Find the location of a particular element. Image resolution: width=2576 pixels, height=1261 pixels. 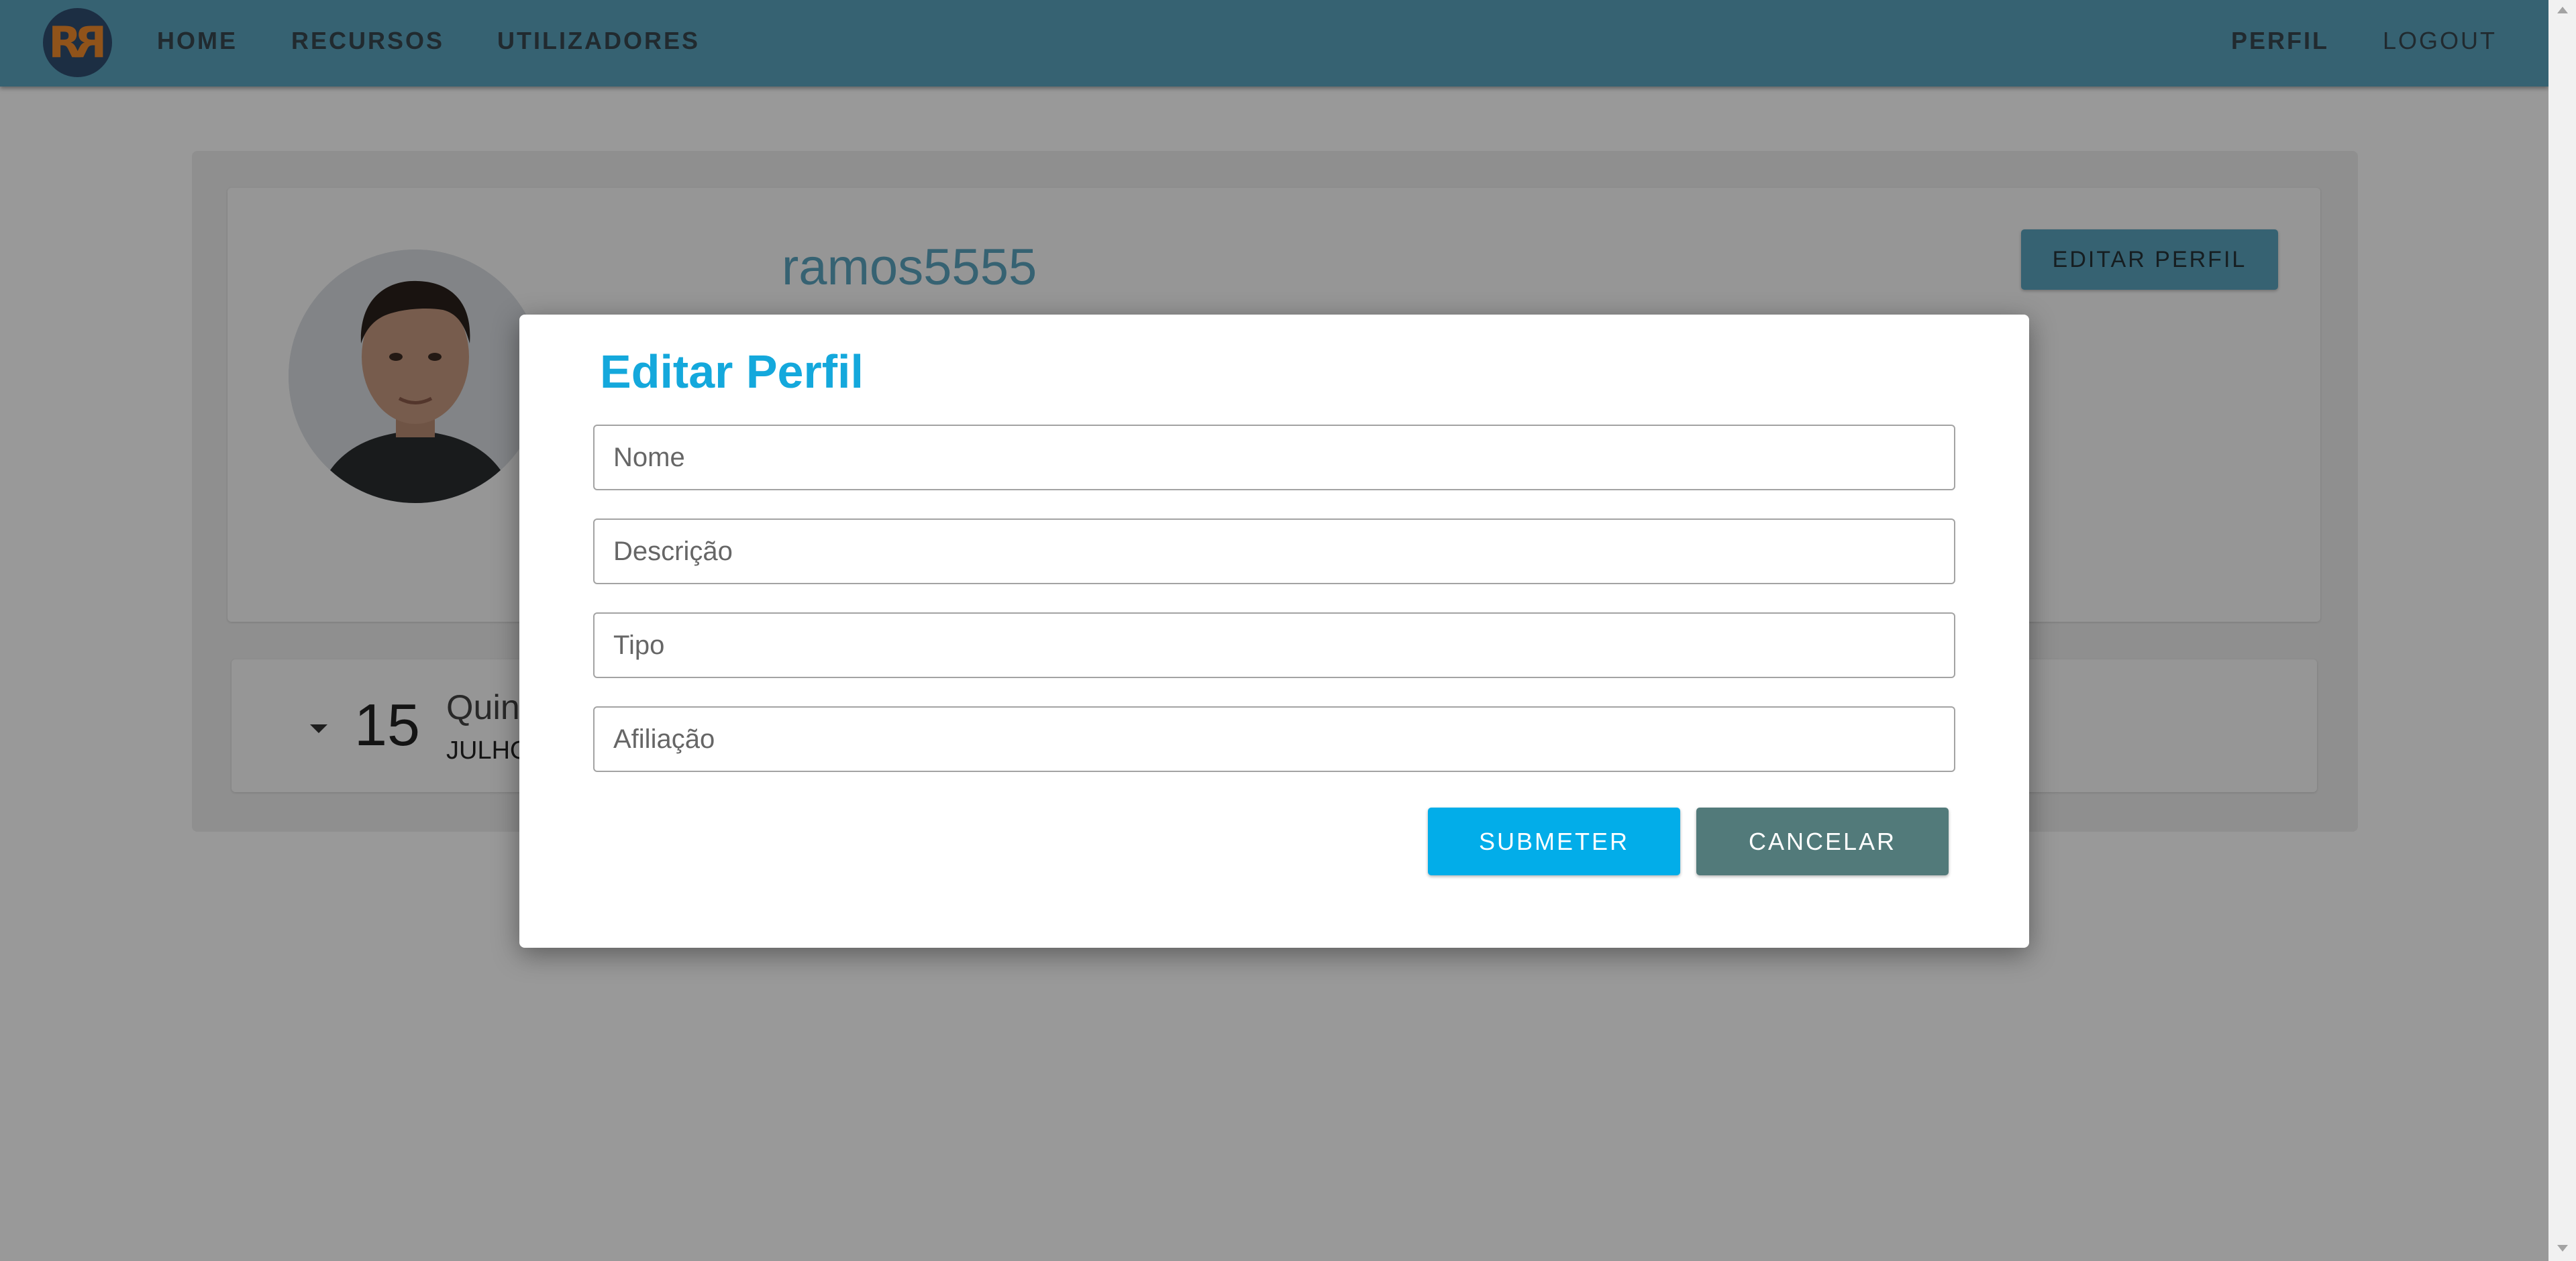

nome-field is located at coordinates (1274, 458).